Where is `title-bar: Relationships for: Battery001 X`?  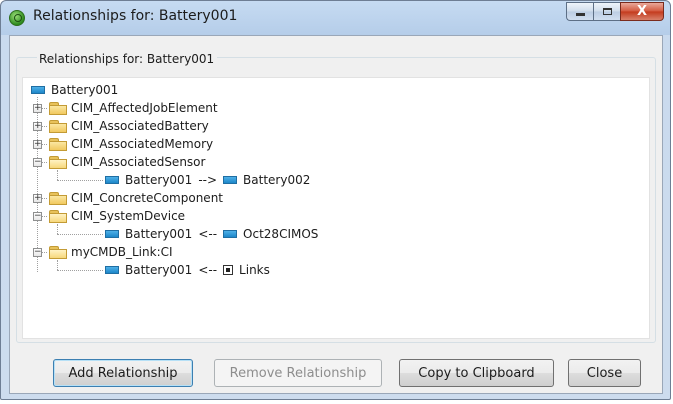
title-bar: Relationships for: Battery001 X is located at coordinates (335, 18).